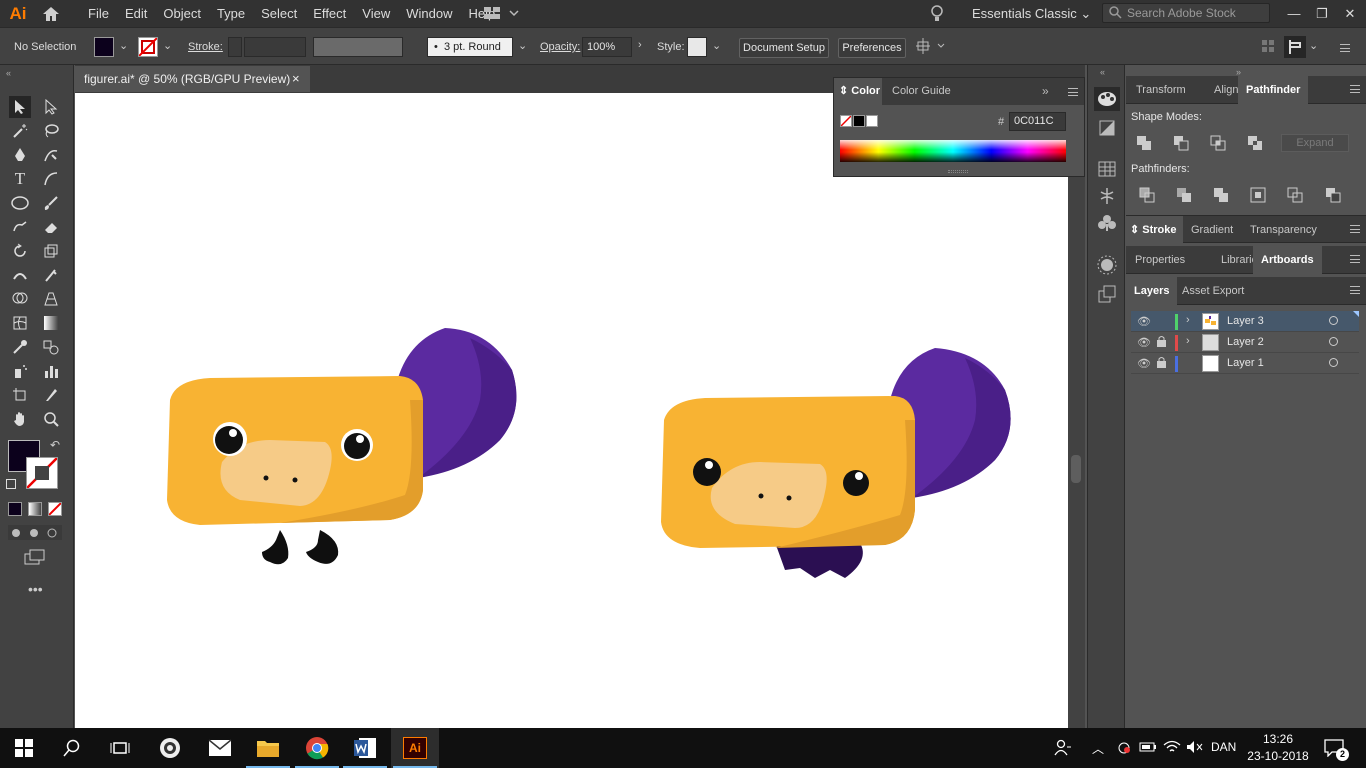  What do you see at coordinates (921, 91) in the screenshot?
I see `tab-color-guide: Color Guide` at bounding box center [921, 91].